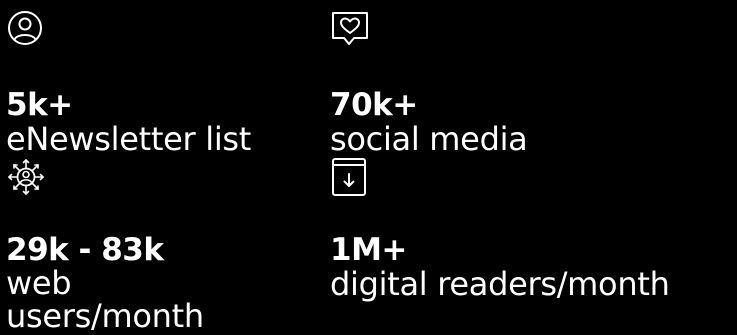  I want to click on stat-label: eNewsletter list, so click(129, 139).